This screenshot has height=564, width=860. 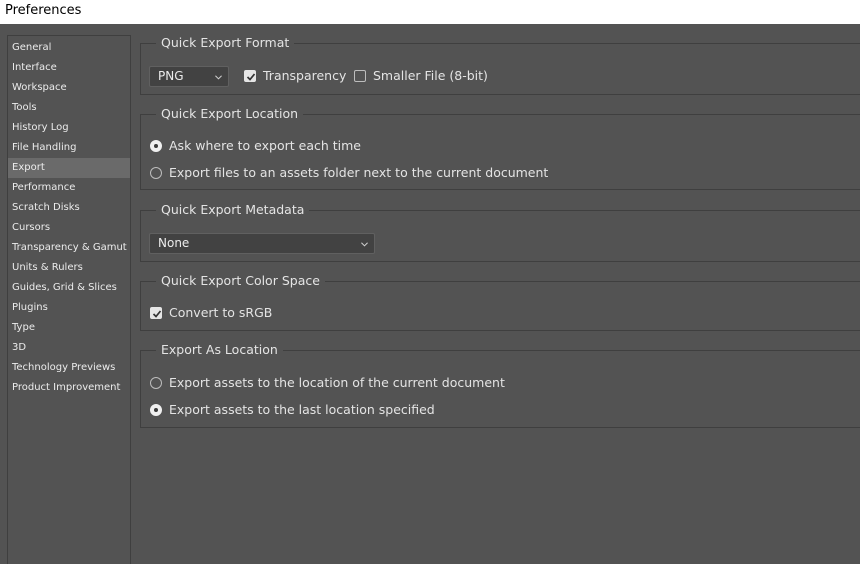 What do you see at coordinates (69, 268) in the screenshot?
I see `sidebar-item-units-rulers: Units & Rulers` at bounding box center [69, 268].